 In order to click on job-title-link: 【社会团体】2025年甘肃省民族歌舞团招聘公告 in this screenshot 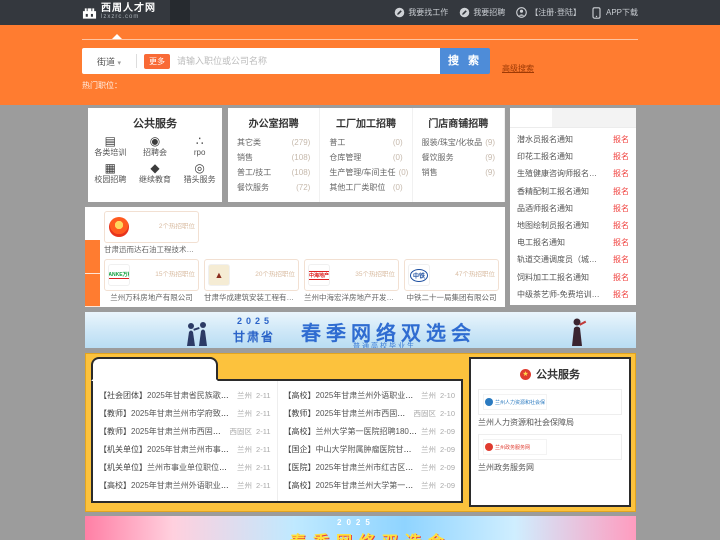, I will do `click(166, 395)`.